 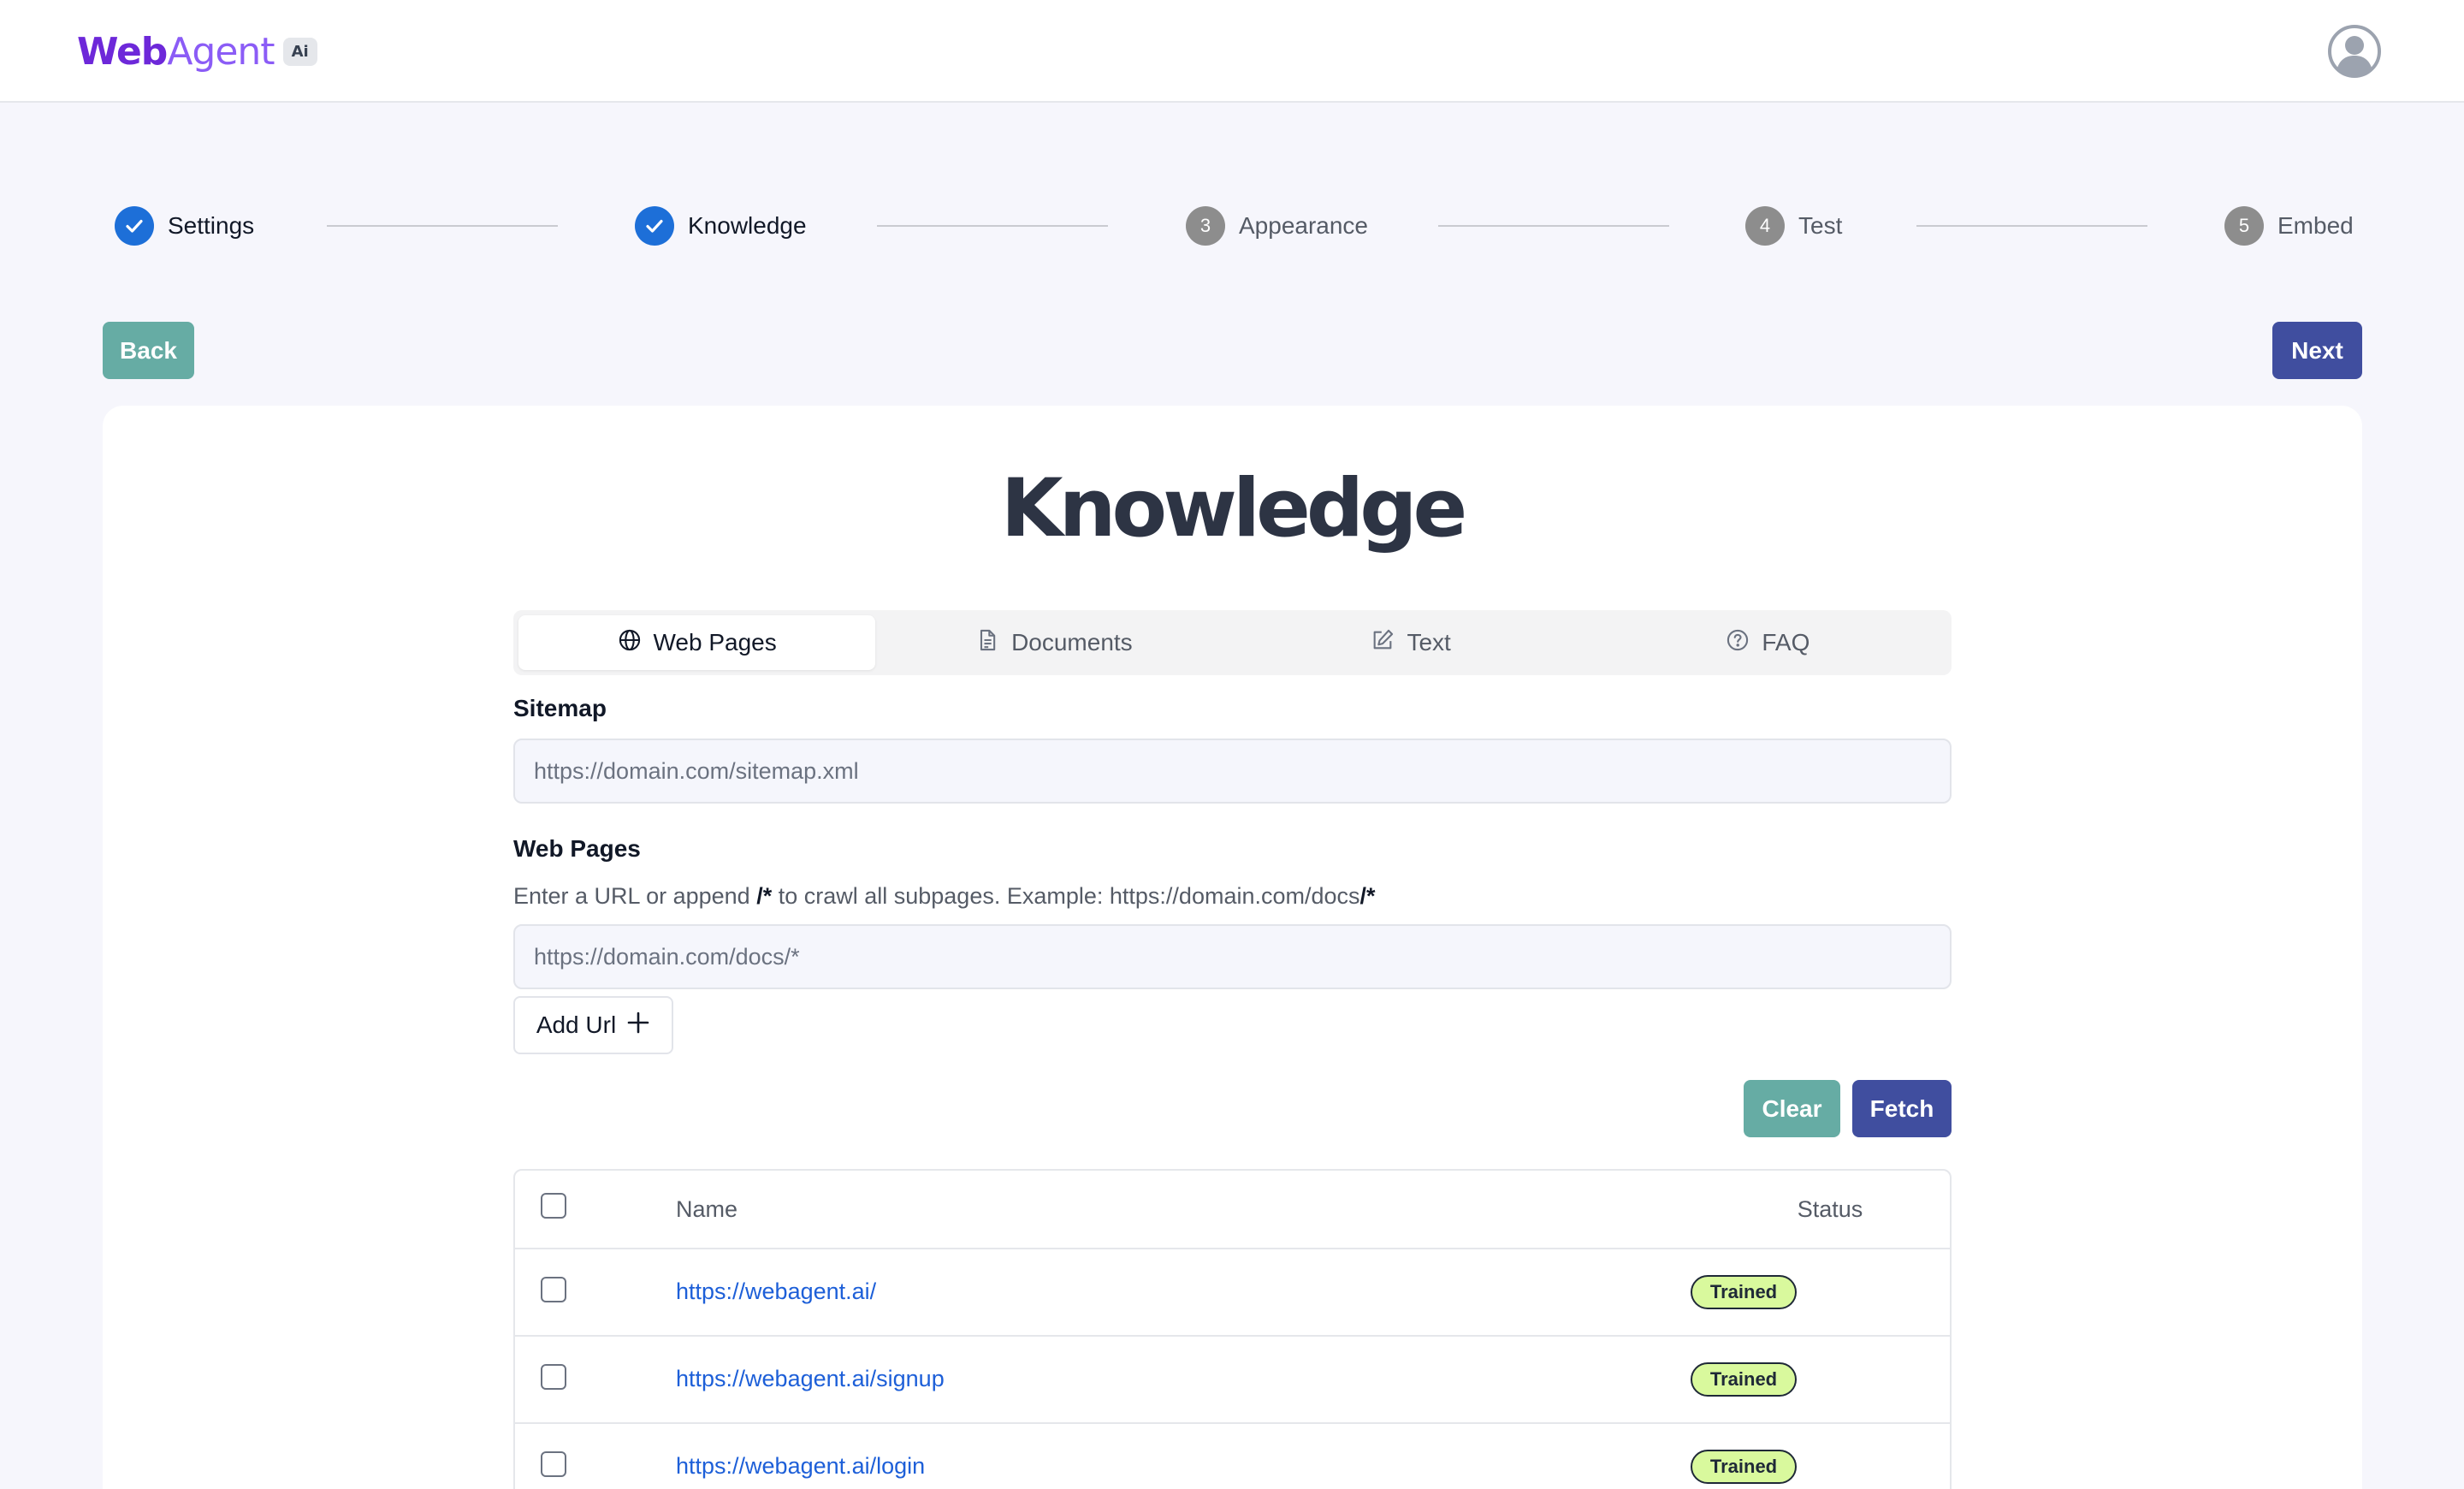 What do you see at coordinates (630, 643) in the screenshot?
I see `globe-icon` at bounding box center [630, 643].